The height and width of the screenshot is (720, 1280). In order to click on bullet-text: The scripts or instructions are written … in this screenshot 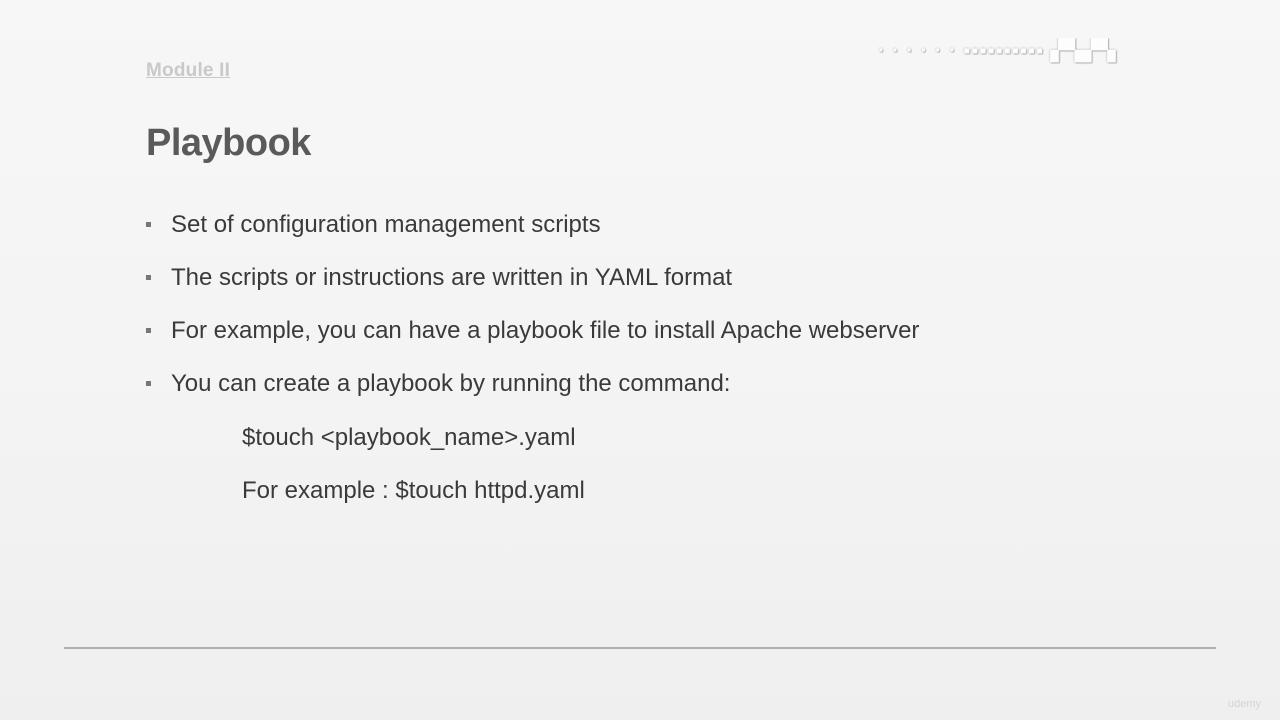, I will do `click(452, 277)`.